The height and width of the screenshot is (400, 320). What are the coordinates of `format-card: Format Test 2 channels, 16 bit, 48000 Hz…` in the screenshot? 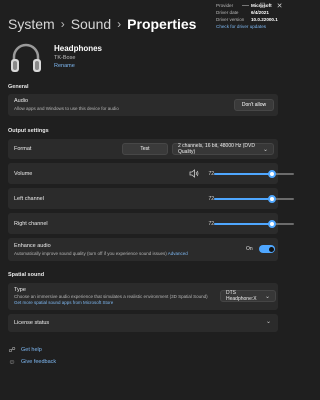 It's located at (143, 149).